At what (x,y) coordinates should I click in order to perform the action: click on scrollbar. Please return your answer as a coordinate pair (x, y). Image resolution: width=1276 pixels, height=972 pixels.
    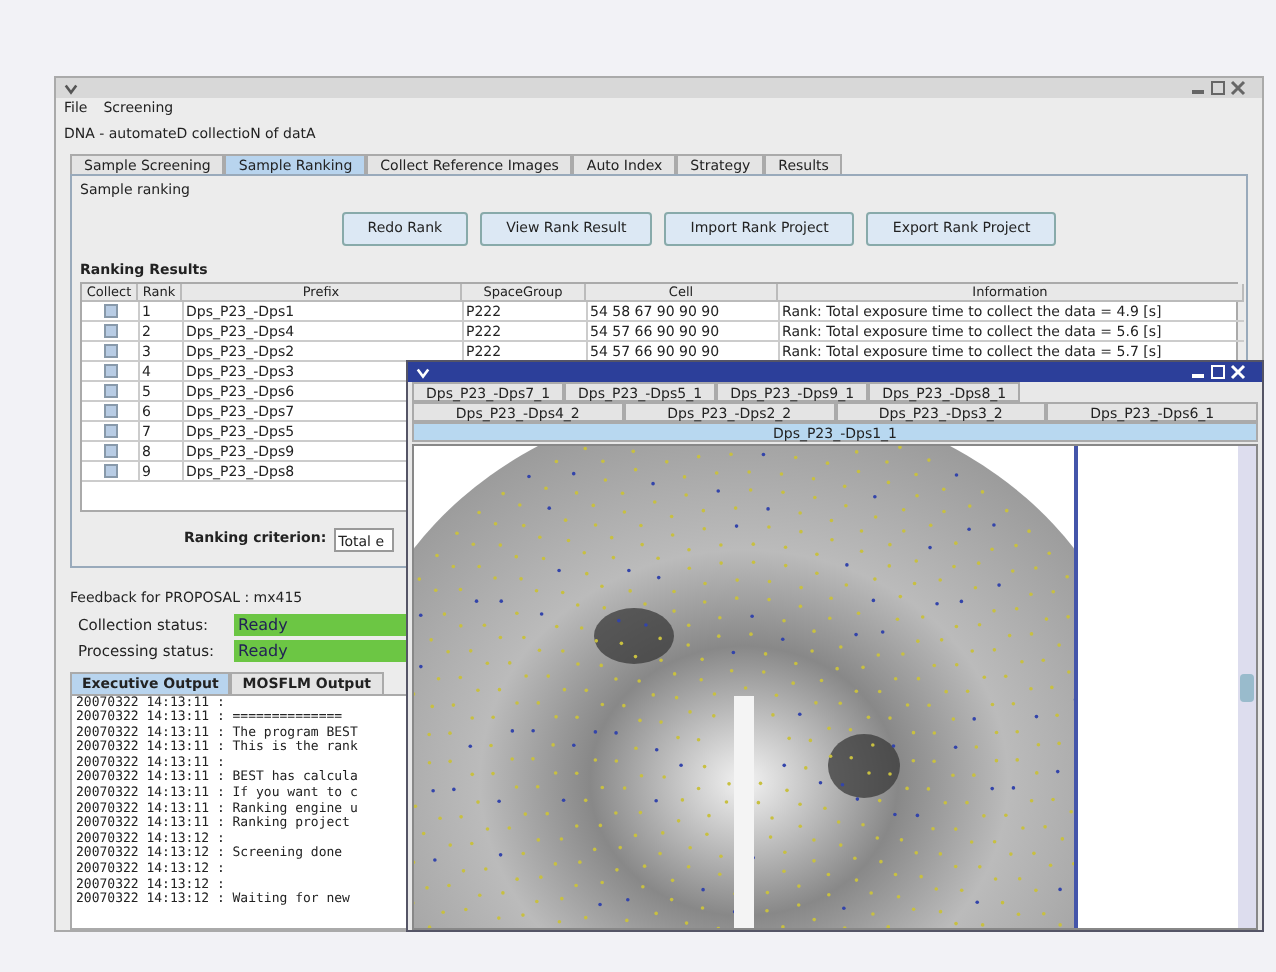
    Looking at the image, I should click on (1247, 687).